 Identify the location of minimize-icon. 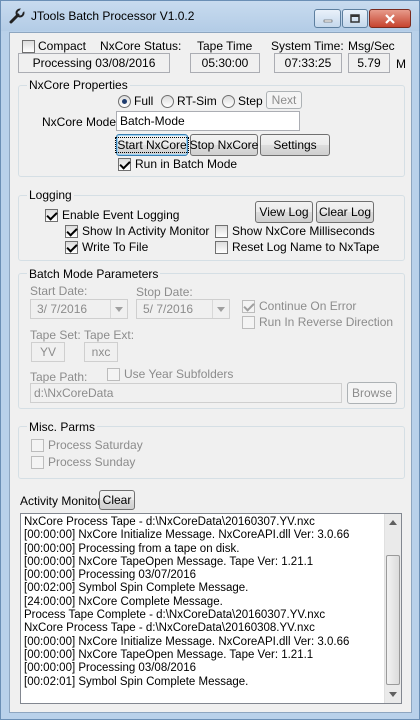
(327, 20).